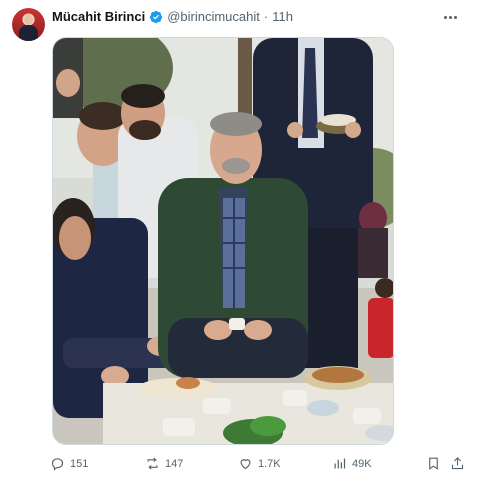 Image resolution: width=478 pixels, height=482 pixels. I want to click on author-name: Mücahit Birinci, so click(98, 16).